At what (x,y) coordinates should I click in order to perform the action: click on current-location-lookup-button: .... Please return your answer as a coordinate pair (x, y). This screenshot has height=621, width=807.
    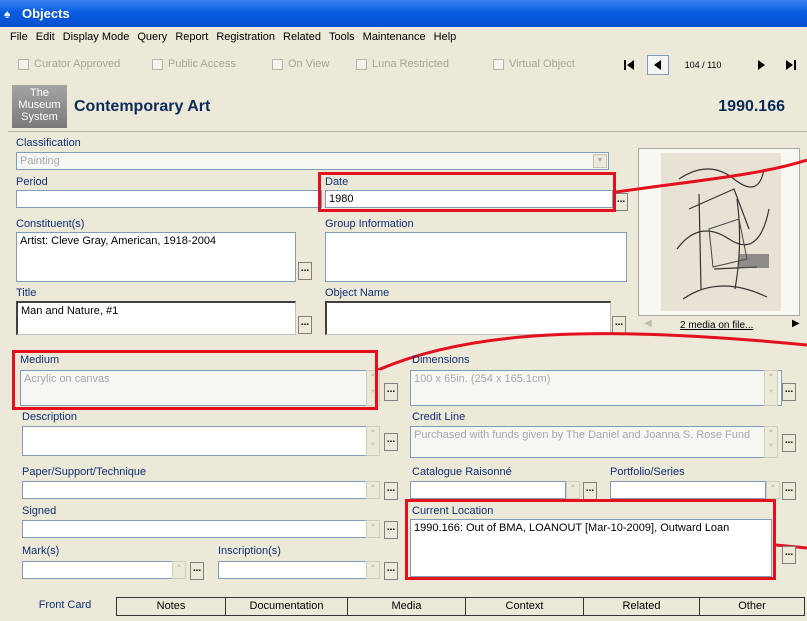
    Looking at the image, I should click on (789, 555).